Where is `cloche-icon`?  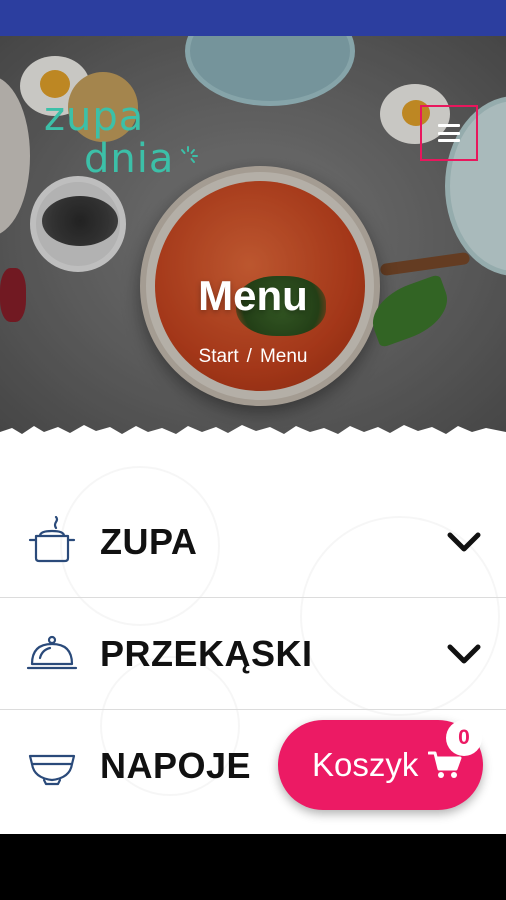
cloche-icon is located at coordinates (52, 652).